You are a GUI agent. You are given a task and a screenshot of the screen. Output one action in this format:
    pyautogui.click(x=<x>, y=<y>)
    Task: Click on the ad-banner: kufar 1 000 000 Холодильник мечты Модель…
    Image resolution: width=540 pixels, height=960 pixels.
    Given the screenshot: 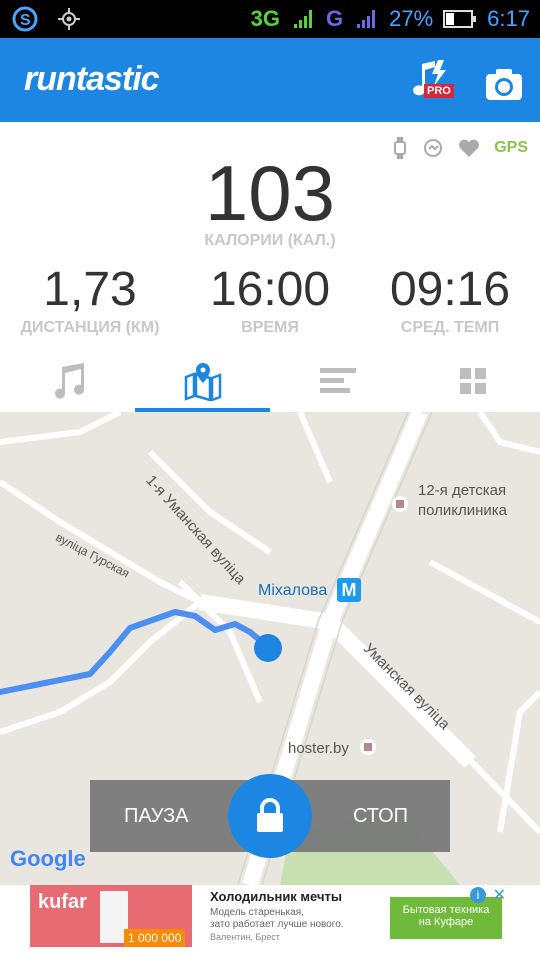 What is the action you would take?
    pyautogui.click(x=270, y=916)
    